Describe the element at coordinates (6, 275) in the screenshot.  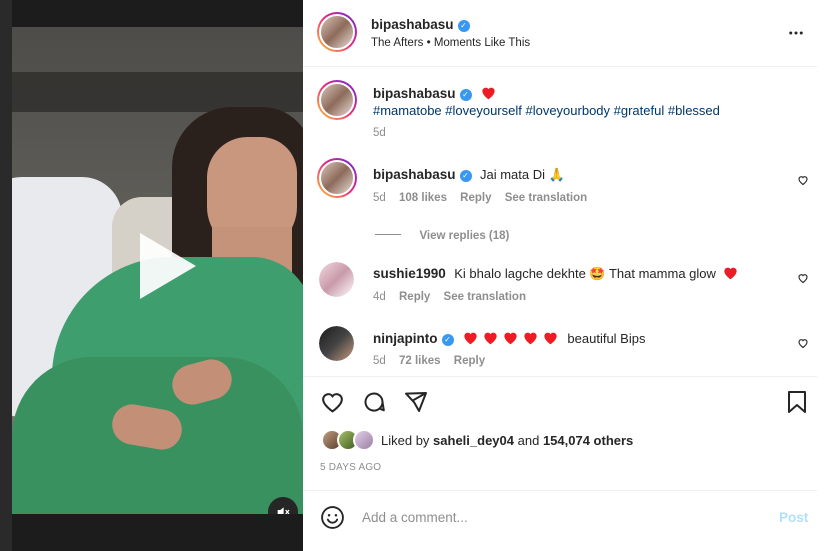
I see `background-overlay-left` at that location.